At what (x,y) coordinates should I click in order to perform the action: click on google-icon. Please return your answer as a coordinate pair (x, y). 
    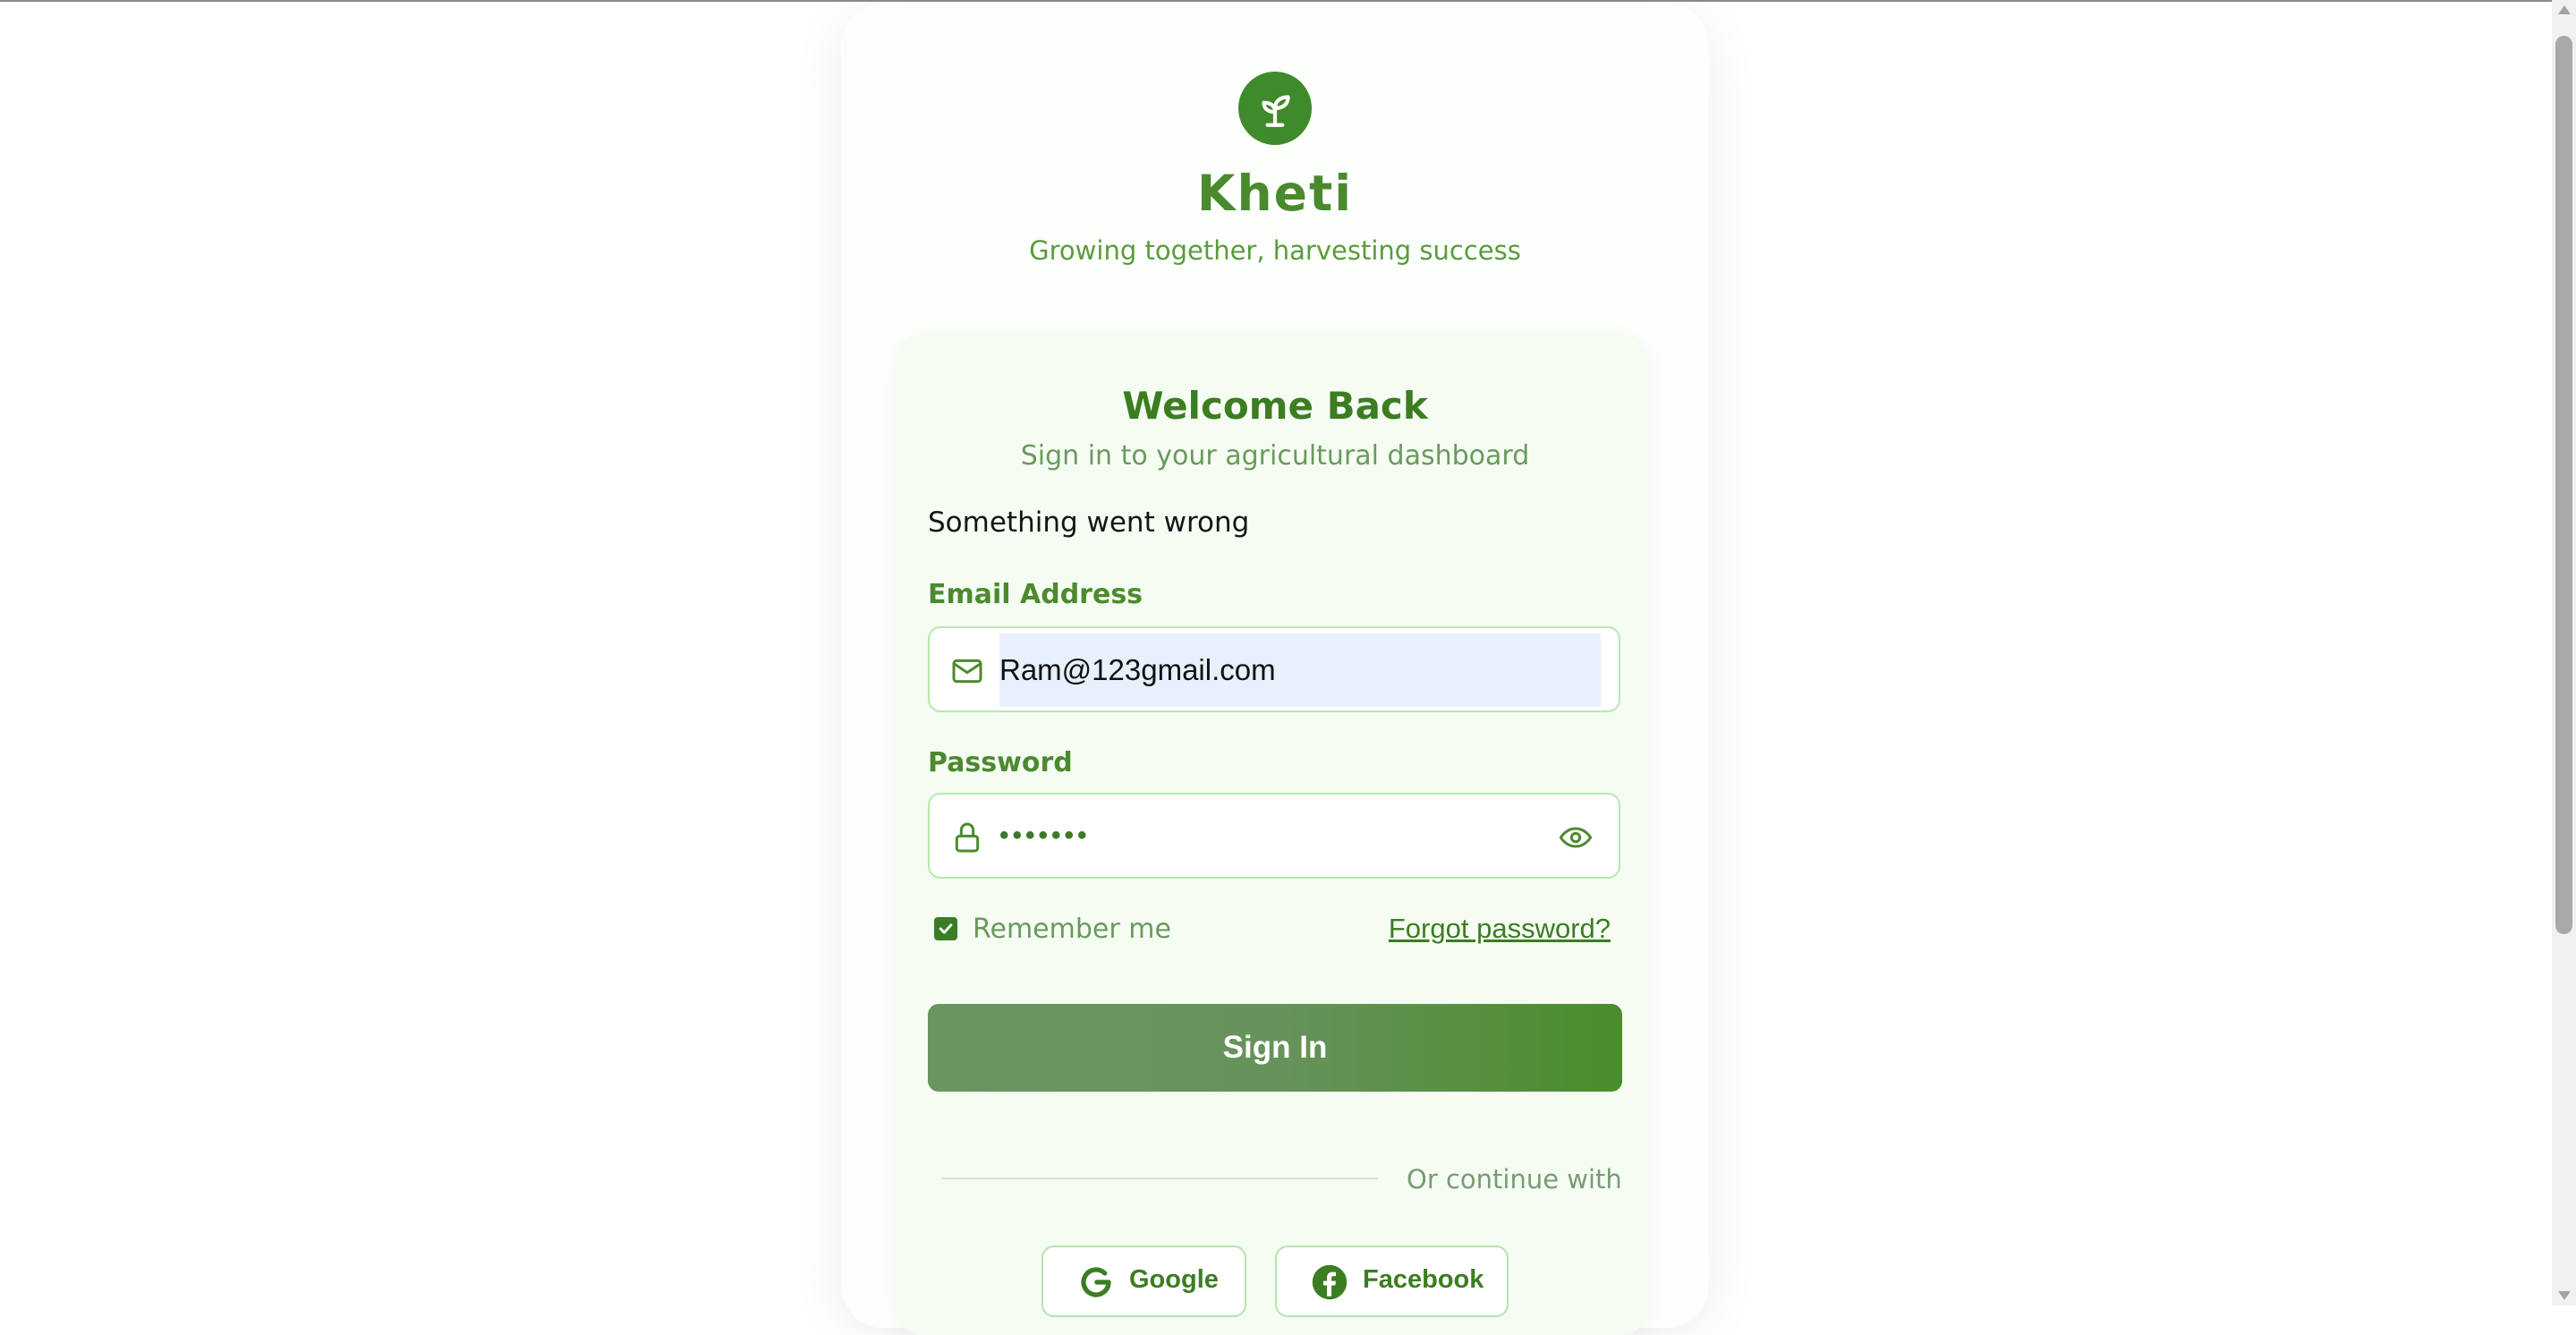
    Looking at the image, I should click on (1096, 1282).